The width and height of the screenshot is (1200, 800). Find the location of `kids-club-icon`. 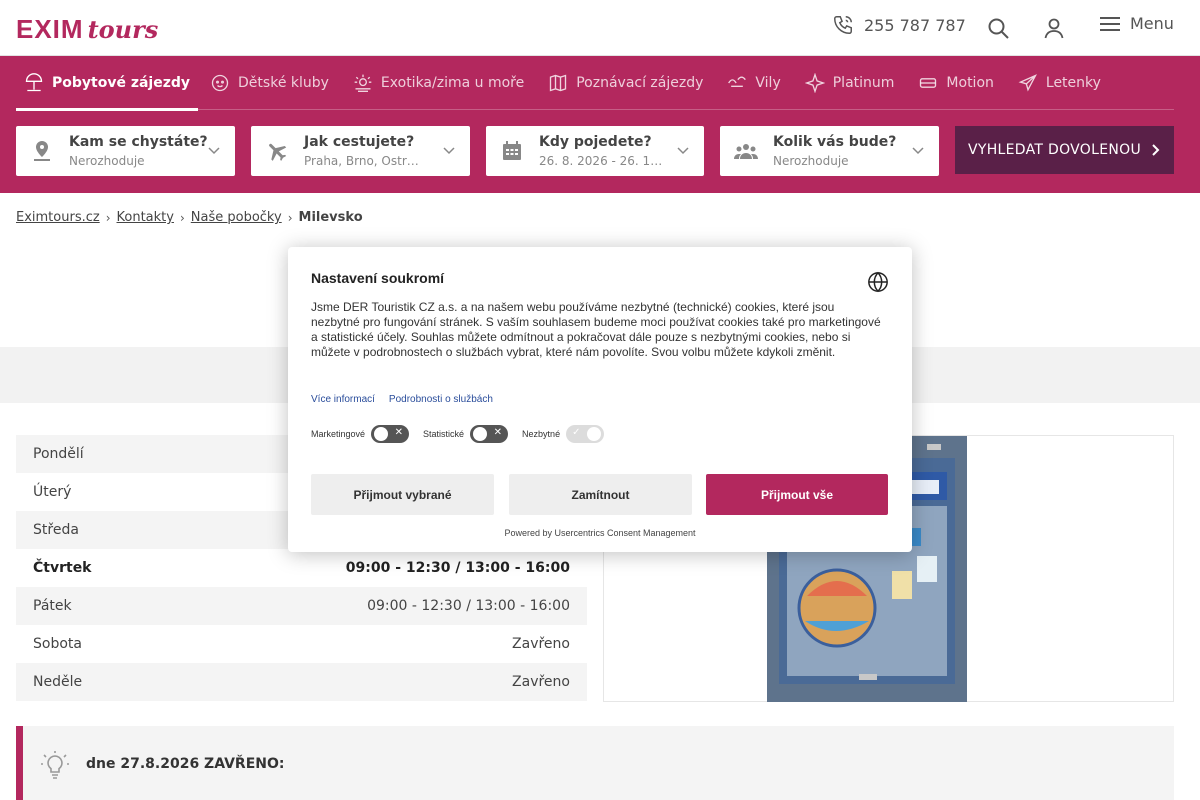

kids-club-icon is located at coordinates (220, 82).